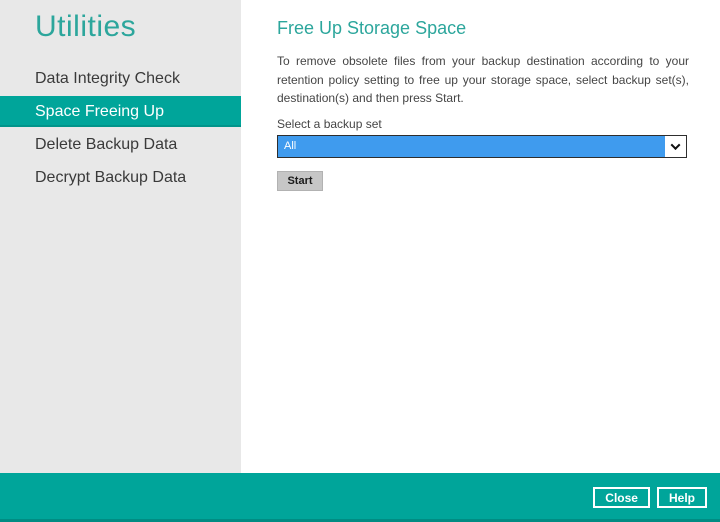  What do you see at coordinates (360, 497) in the screenshot?
I see `footer-bar: Close Help` at bounding box center [360, 497].